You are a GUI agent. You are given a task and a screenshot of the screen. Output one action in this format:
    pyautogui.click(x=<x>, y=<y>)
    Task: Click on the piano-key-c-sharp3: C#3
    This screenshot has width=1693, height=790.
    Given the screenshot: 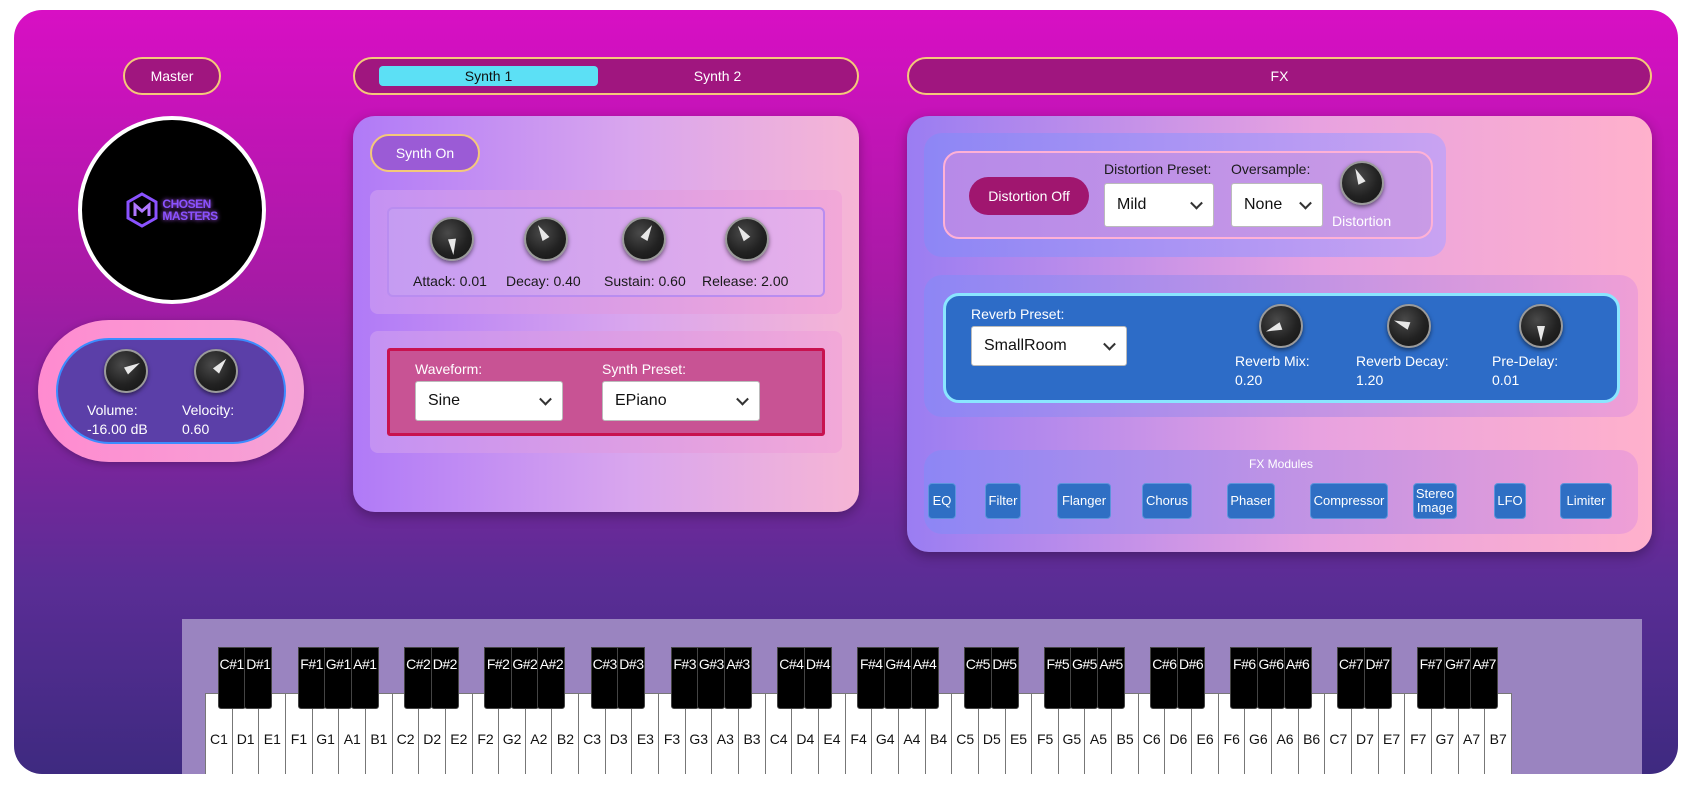 What is the action you would take?
    pyautogui.click(x=604, y=678)
    